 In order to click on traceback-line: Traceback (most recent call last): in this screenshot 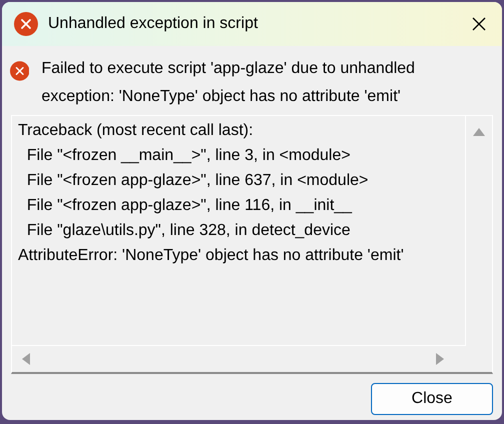, I will do `click(136, 131)`.